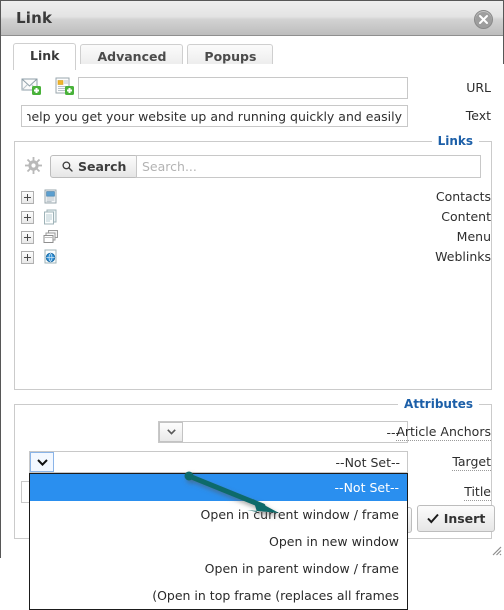 The image size is (504, 610). I want to click on document-add-glyph, so click(64, 86).